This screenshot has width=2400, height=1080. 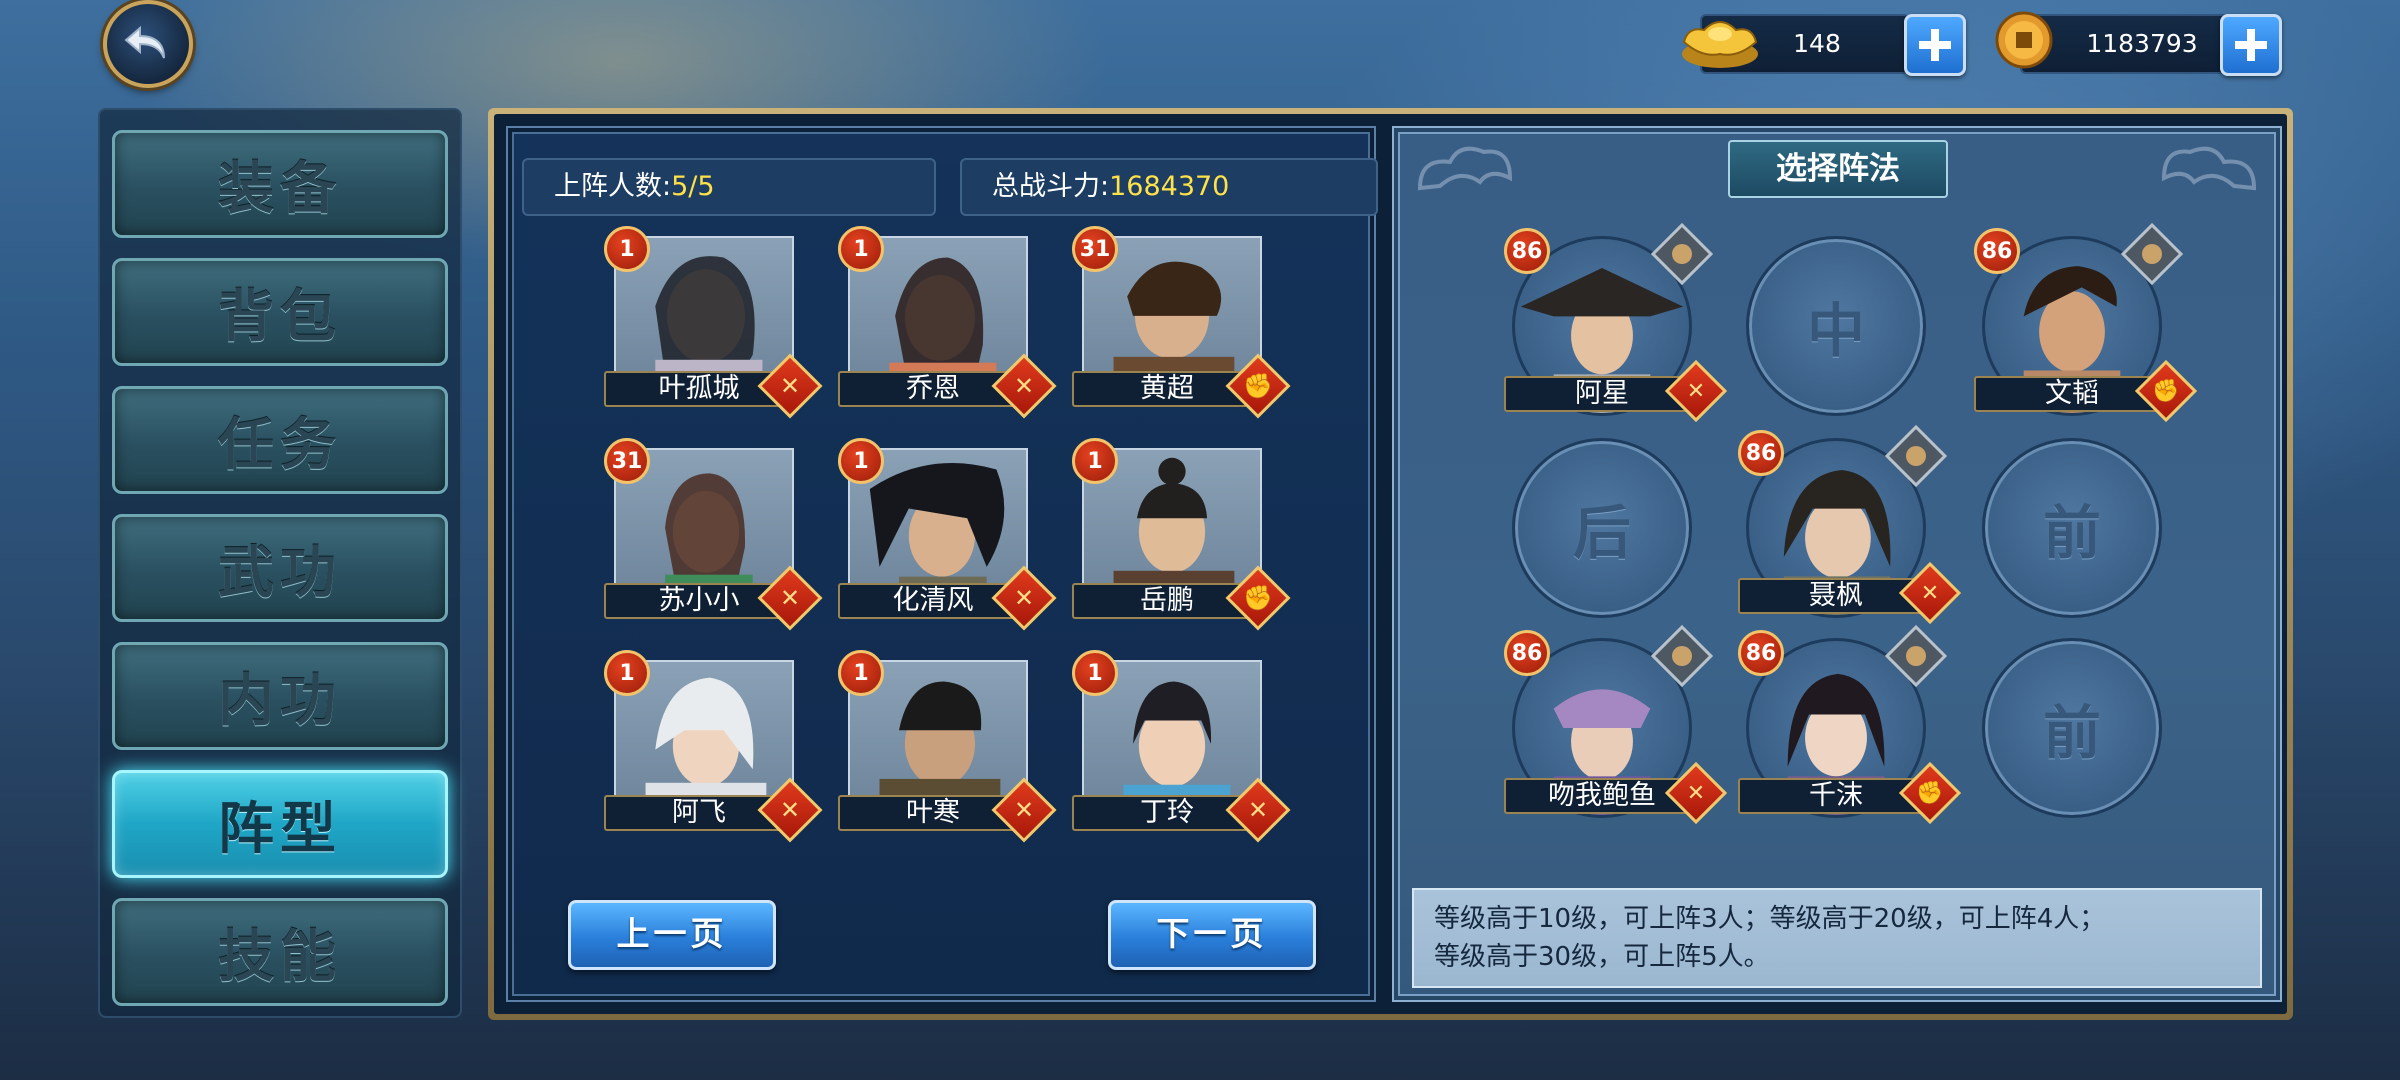 What do you see at coordinates (1181, 322) in the screenshot?
I see `hero-card: 31 黄超 ✊` at bounding box center [1181, 322].